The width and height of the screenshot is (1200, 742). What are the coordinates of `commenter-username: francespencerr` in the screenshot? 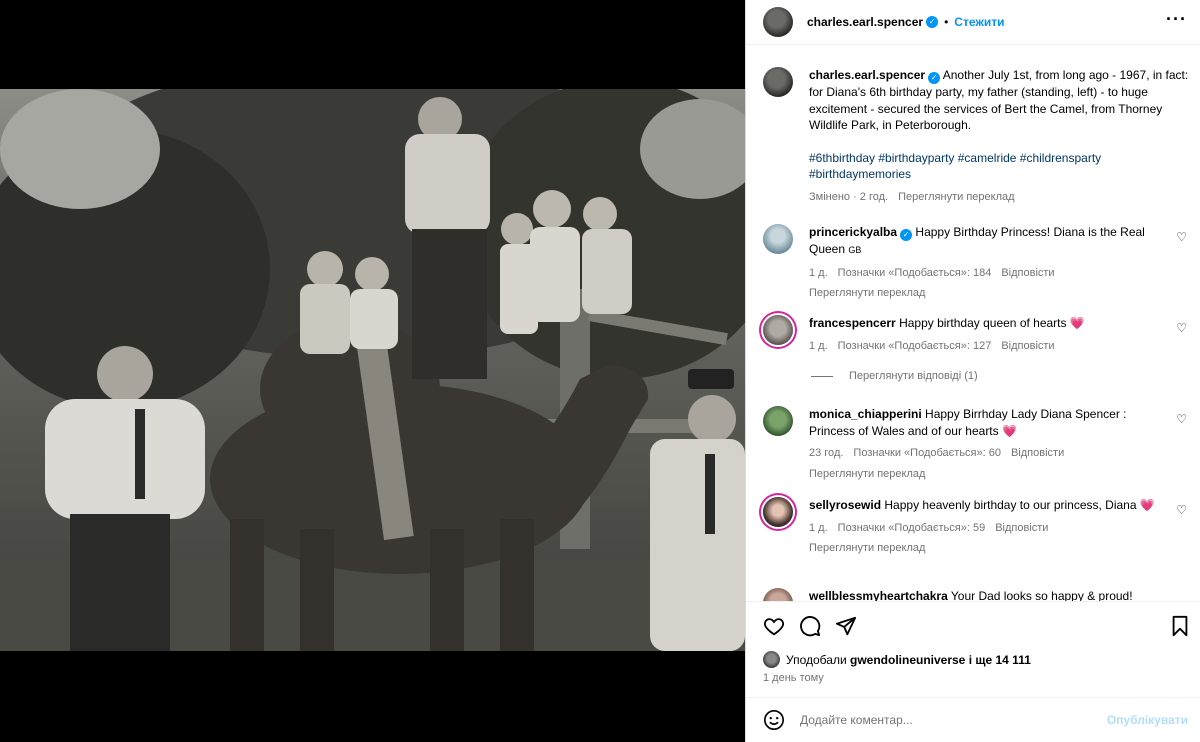 It's located at (852, 323).